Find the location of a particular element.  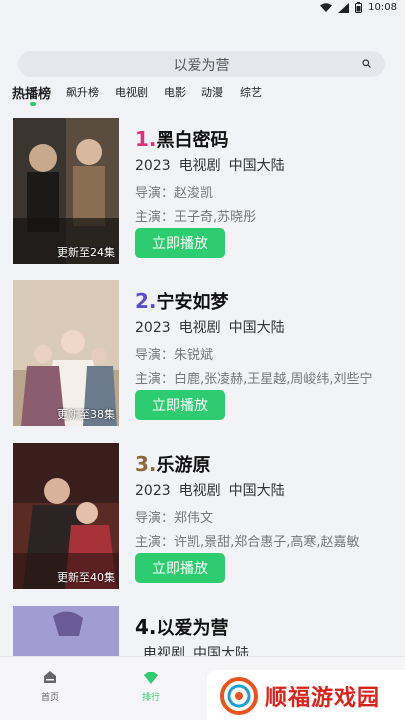

title-text: 乐游原 is located at coordinates (183, 465).